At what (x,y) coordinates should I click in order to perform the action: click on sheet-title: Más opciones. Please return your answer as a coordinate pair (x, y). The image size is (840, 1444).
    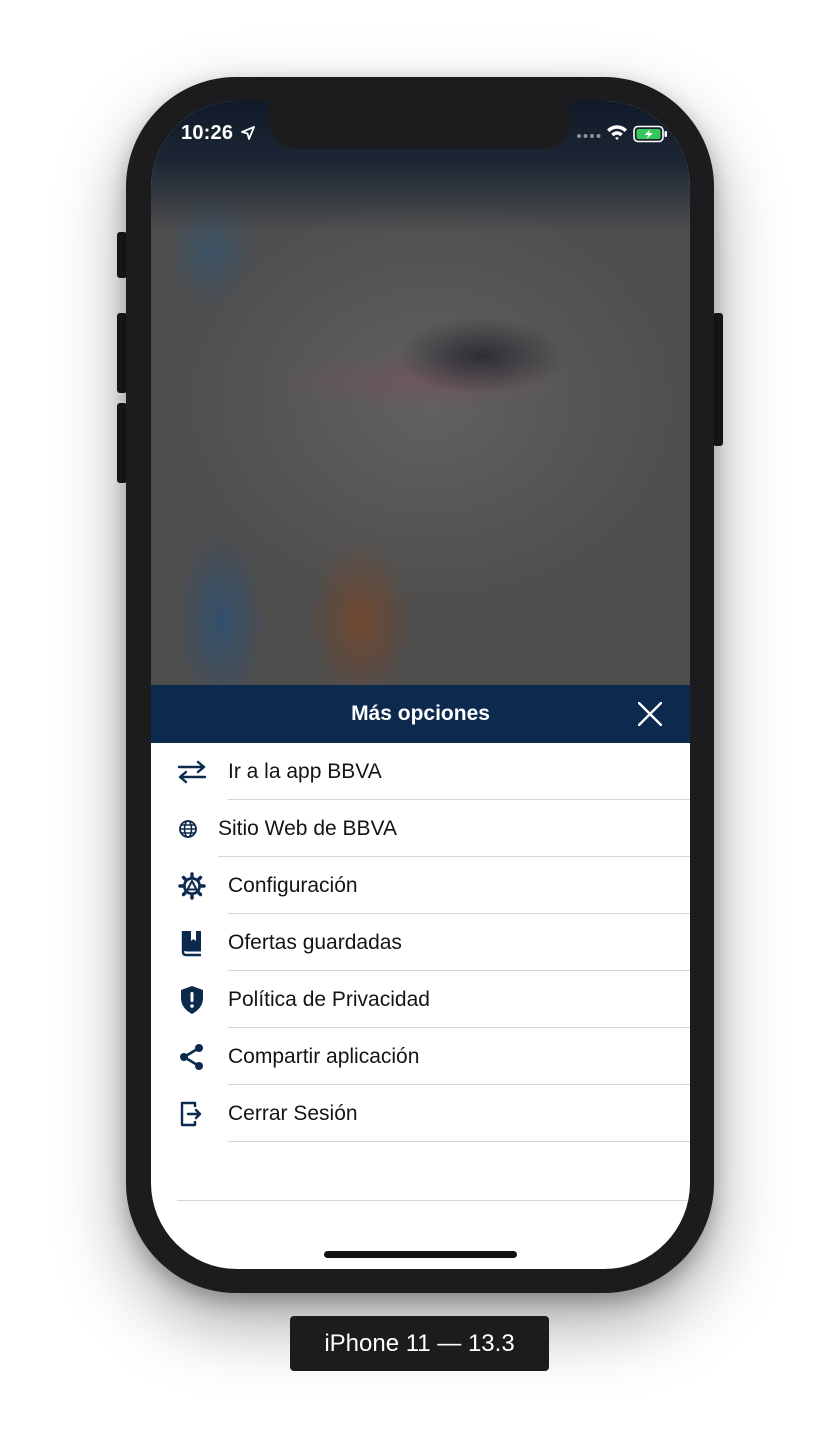
    Looking at the image, I should click on (420, 713).